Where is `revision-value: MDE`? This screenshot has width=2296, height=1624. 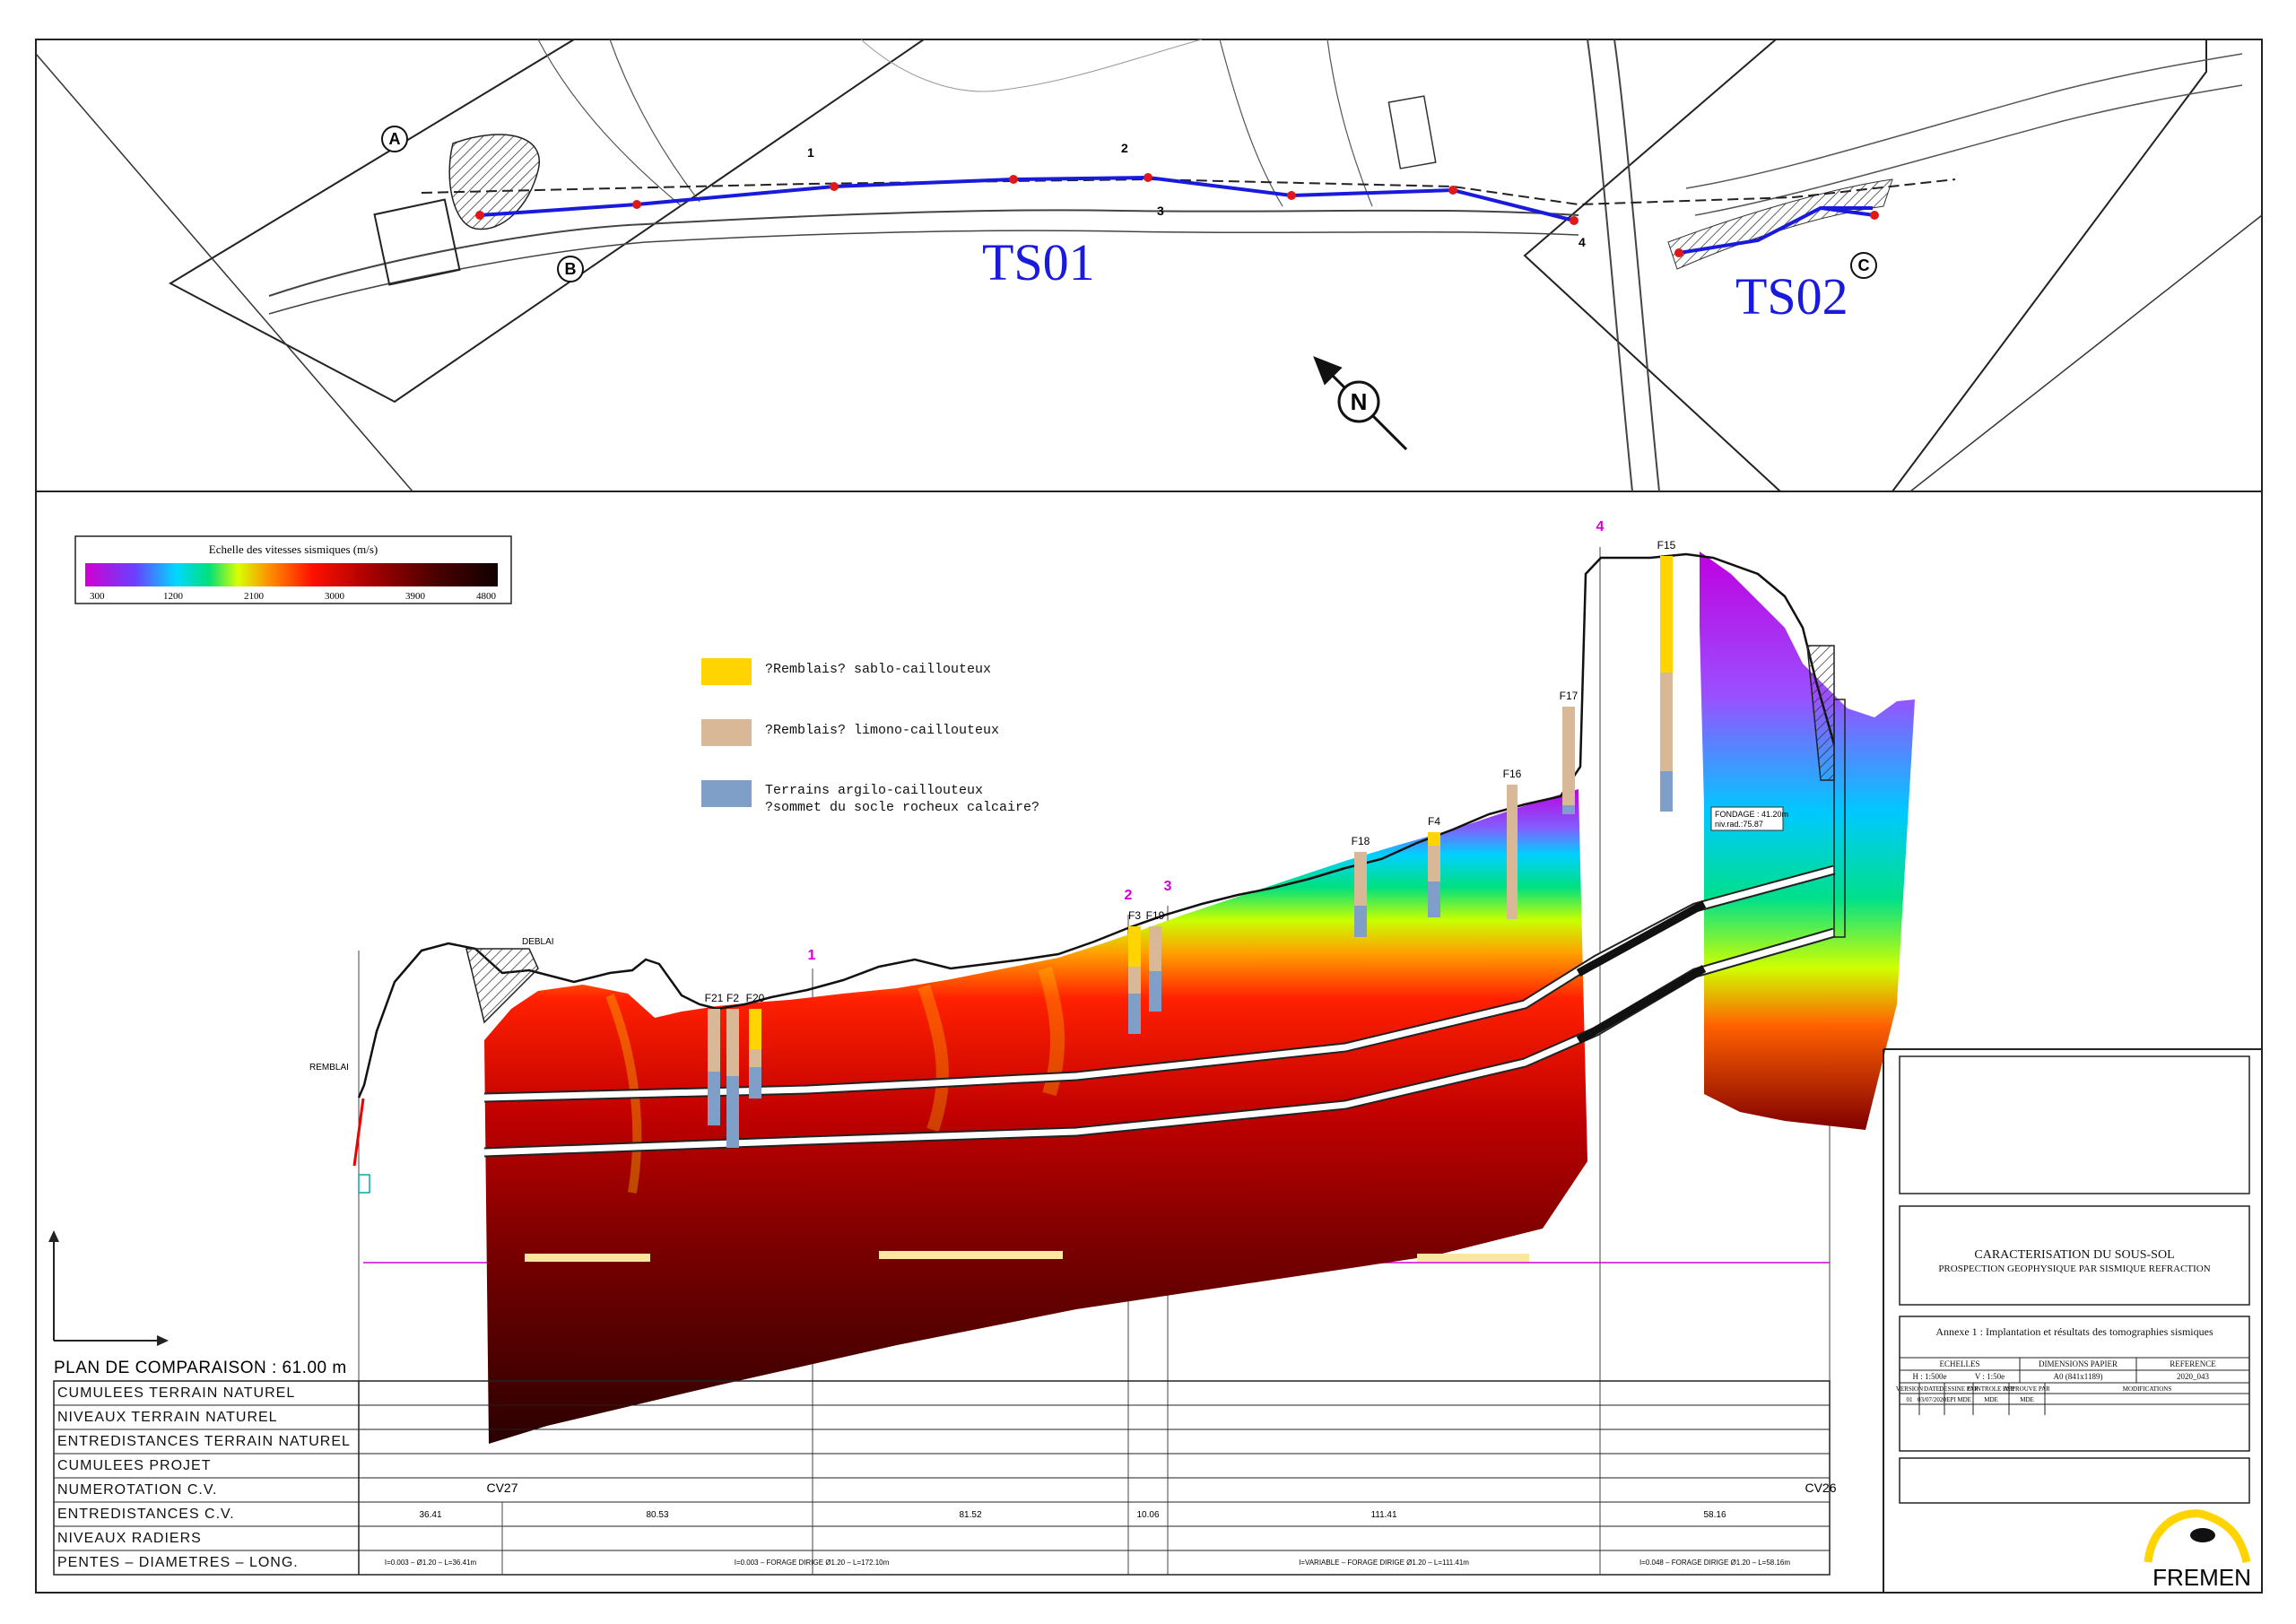
revision-value: MDE is located at coordinates (1991, 1399).